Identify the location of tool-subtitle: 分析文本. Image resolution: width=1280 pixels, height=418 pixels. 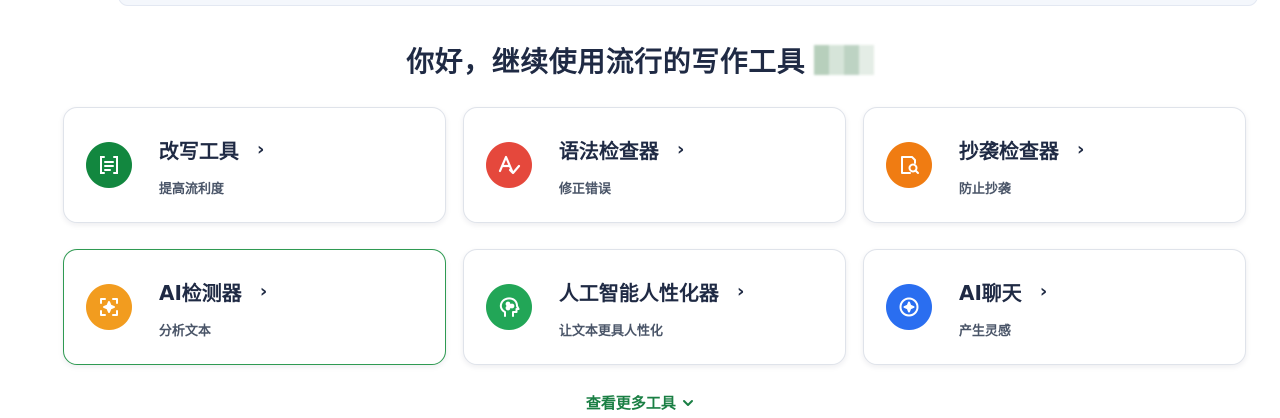
(185, 331).